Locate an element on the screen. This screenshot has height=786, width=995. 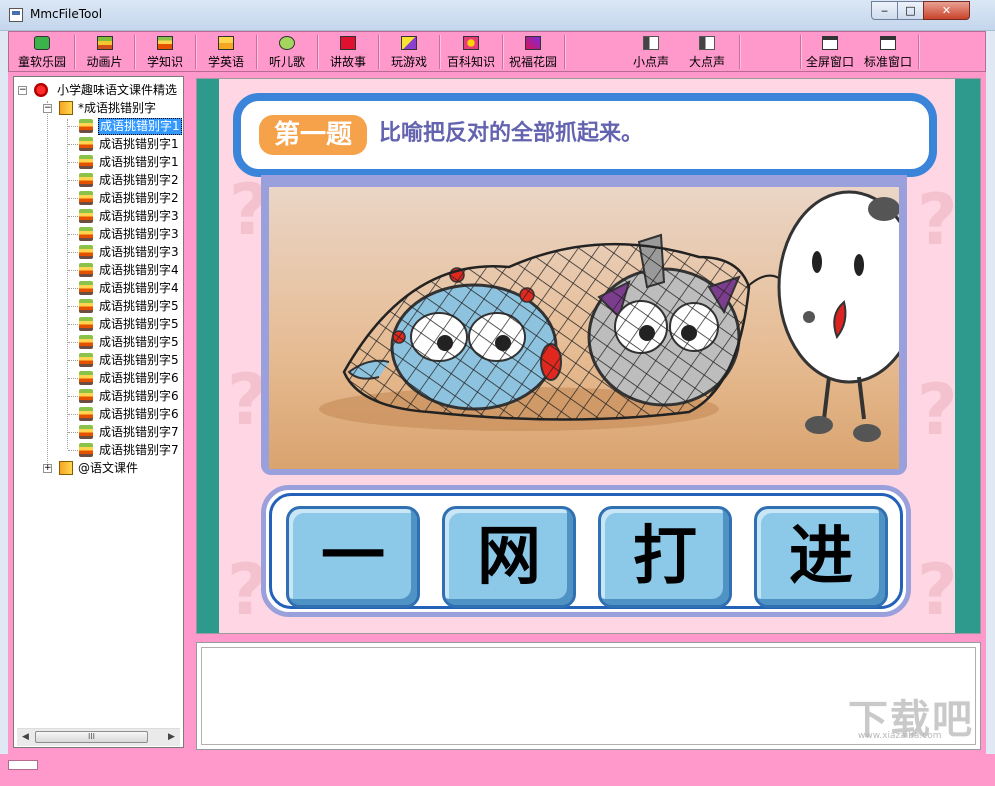
stories-label: 讲故事 is located at coordinates (347, 62).